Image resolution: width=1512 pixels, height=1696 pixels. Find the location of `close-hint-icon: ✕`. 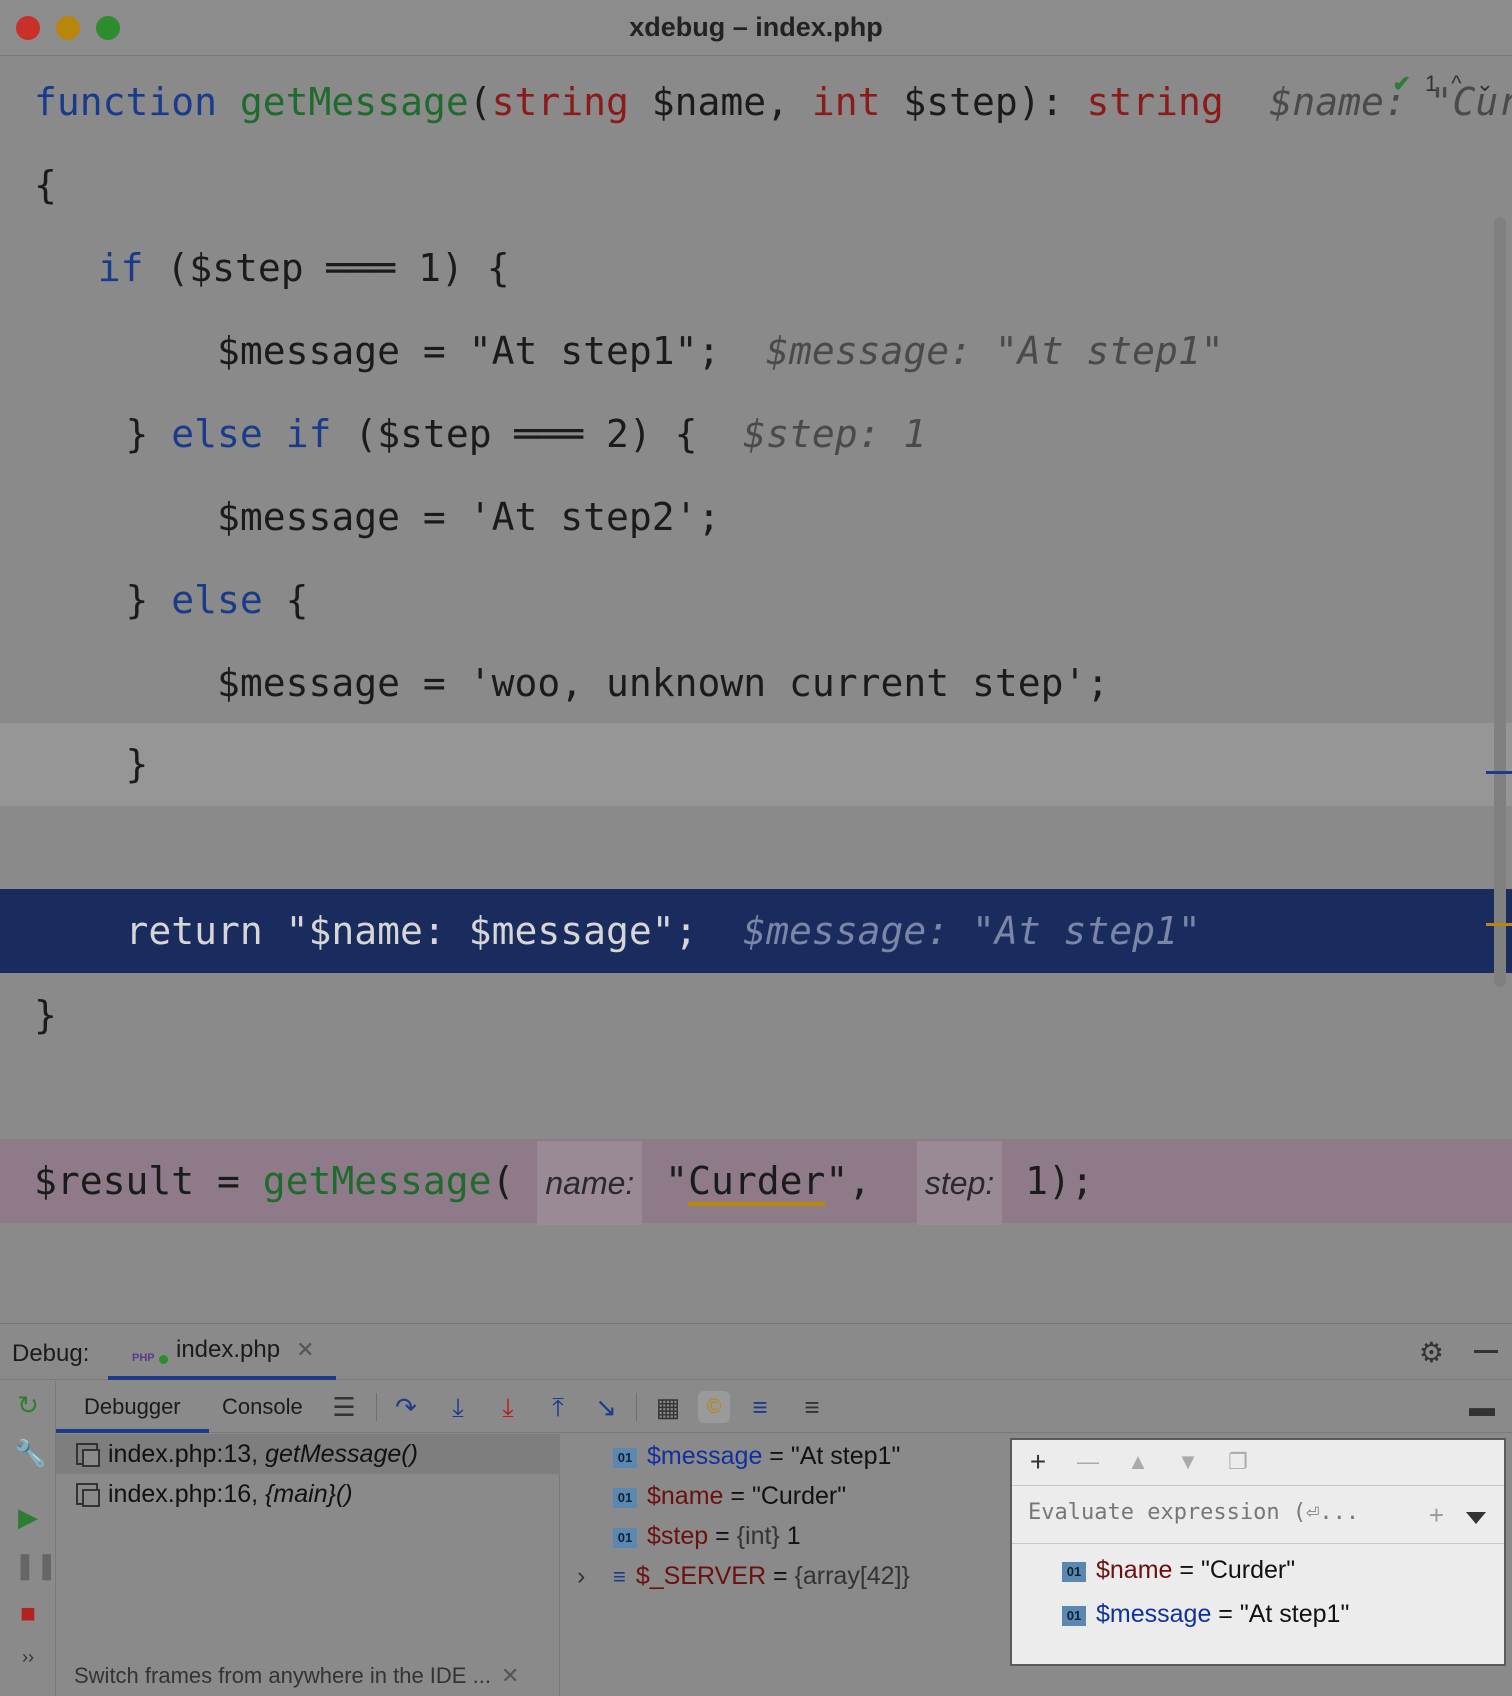

close-hint-icon: ✕ is located at coordinates (510, 1675).